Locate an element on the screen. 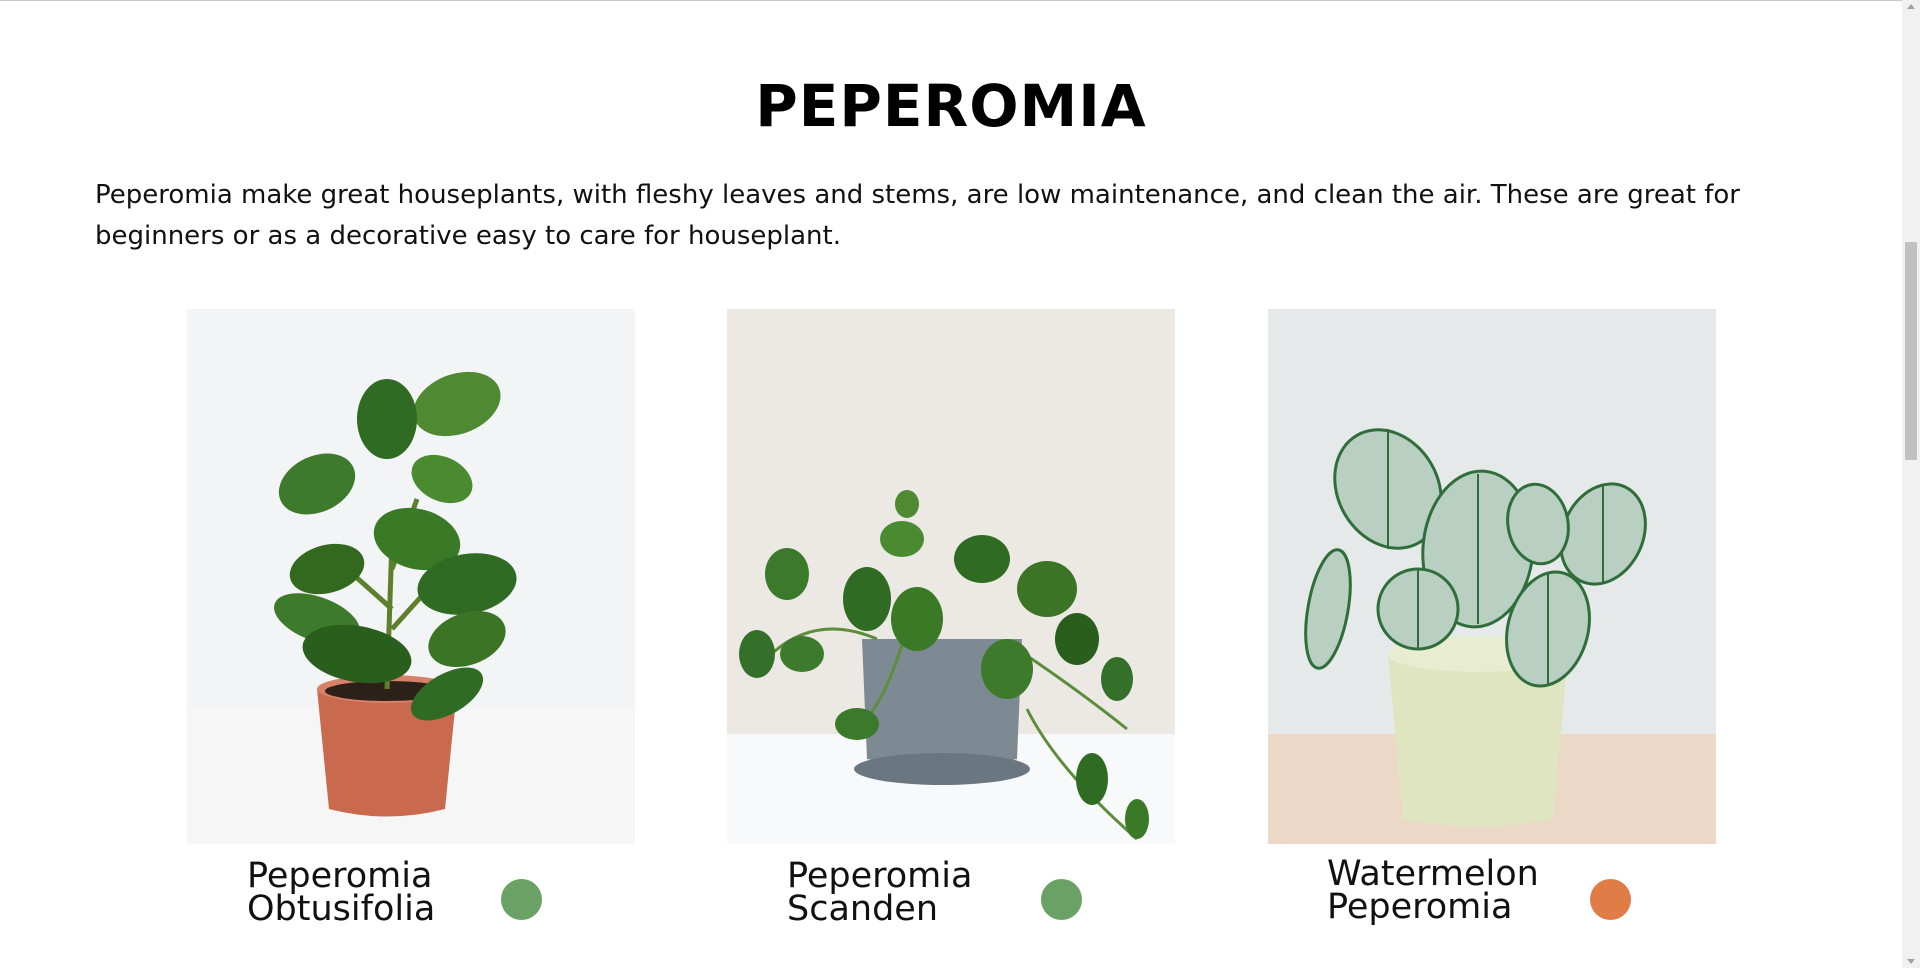  section-title: PEPEROMIA is located at coordinates (951, 106).